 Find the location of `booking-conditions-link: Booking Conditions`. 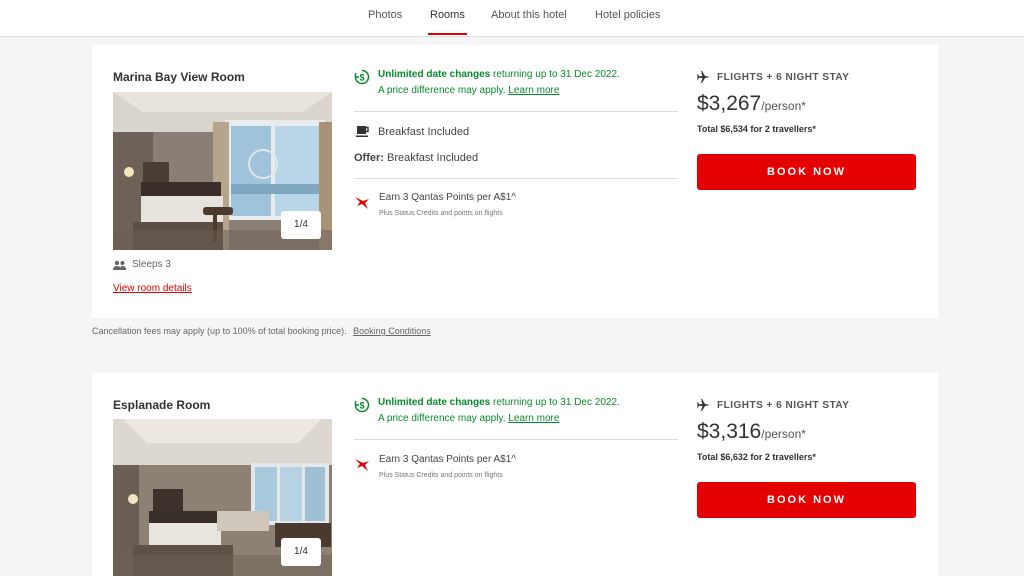

booking-conditions-link: Booking Conditions is located at coordinates (392, 331).